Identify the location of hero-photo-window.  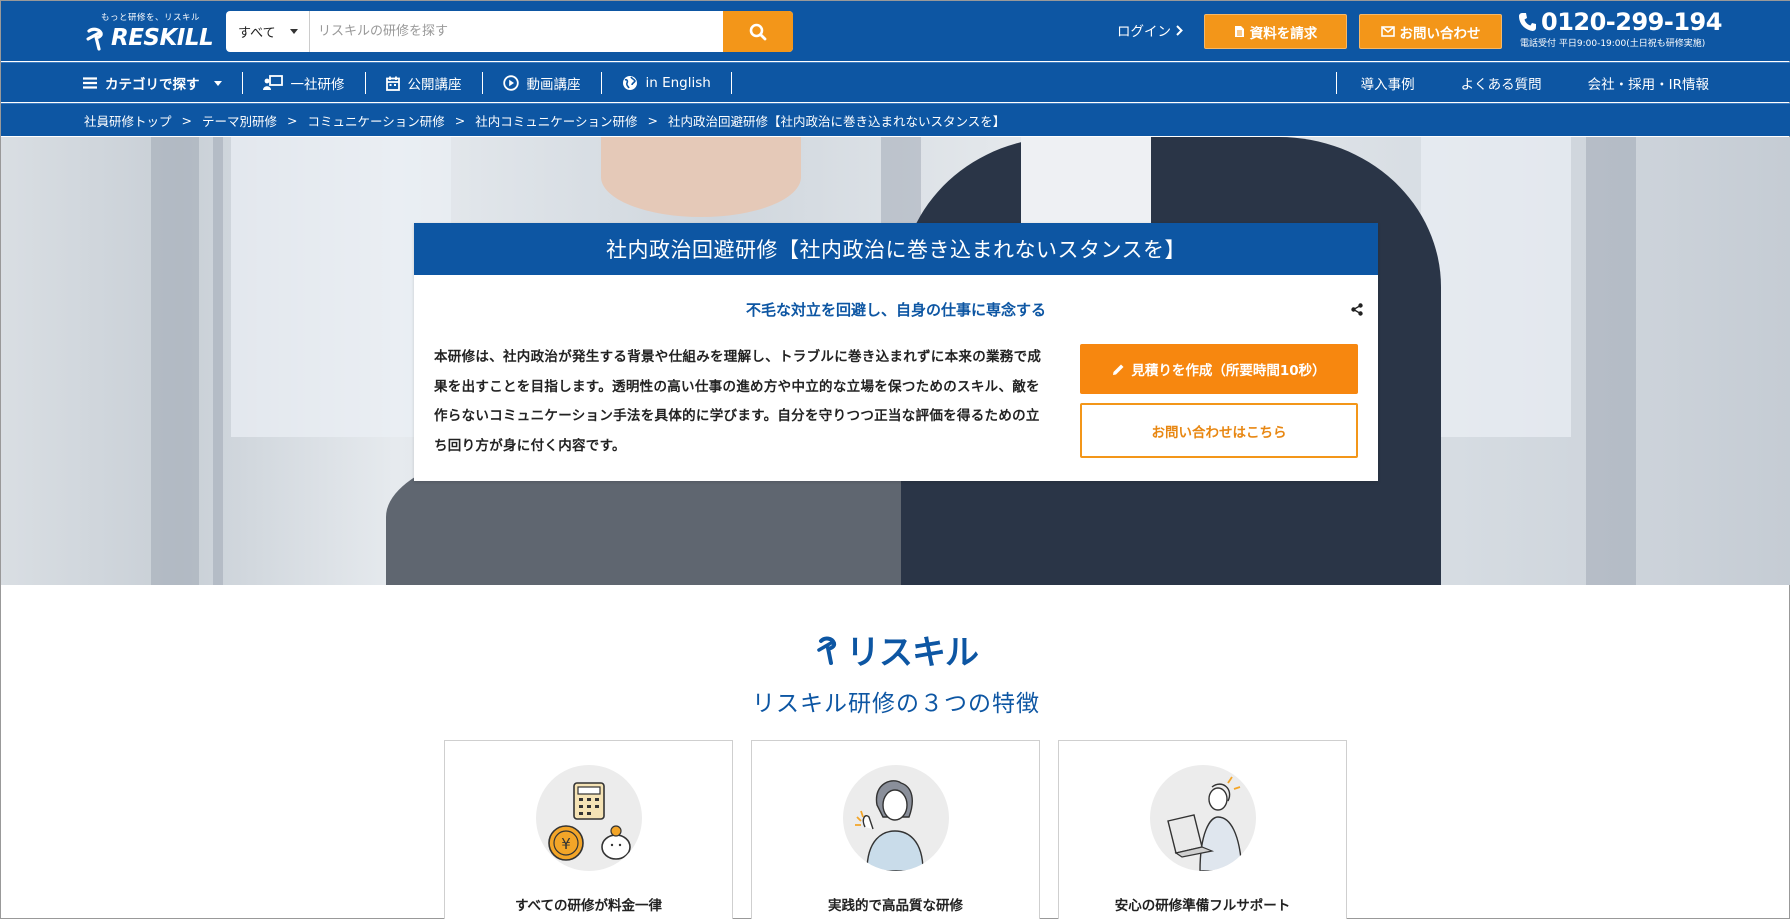
(1496, 287).